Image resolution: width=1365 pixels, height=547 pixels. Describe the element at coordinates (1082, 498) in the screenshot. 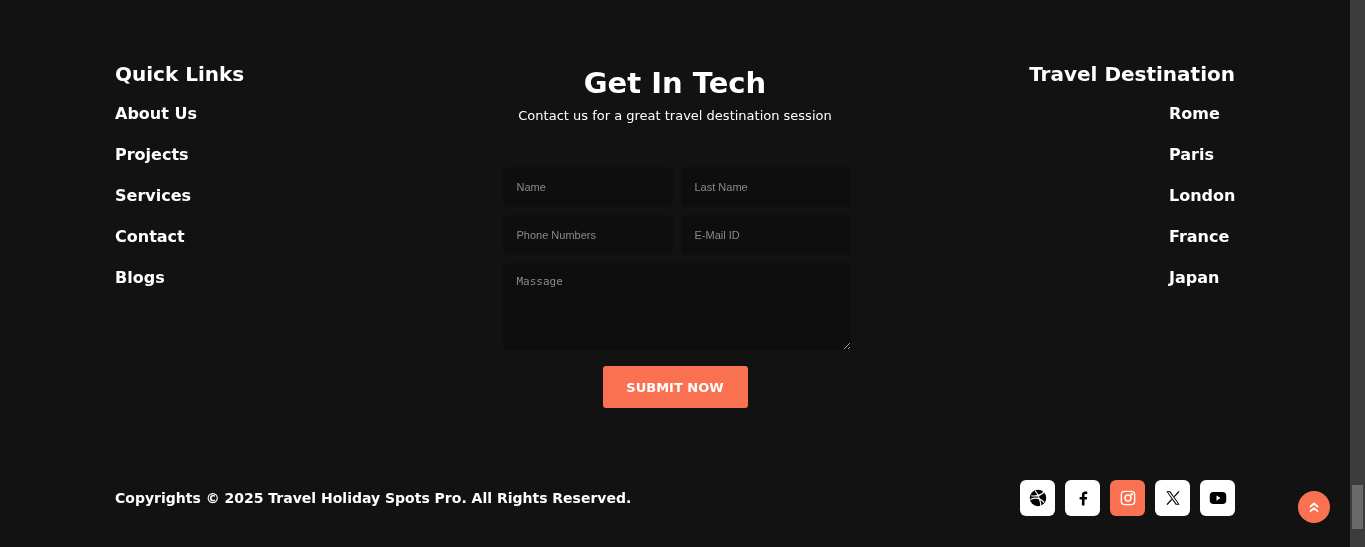

I see `facebook-link` at that location.